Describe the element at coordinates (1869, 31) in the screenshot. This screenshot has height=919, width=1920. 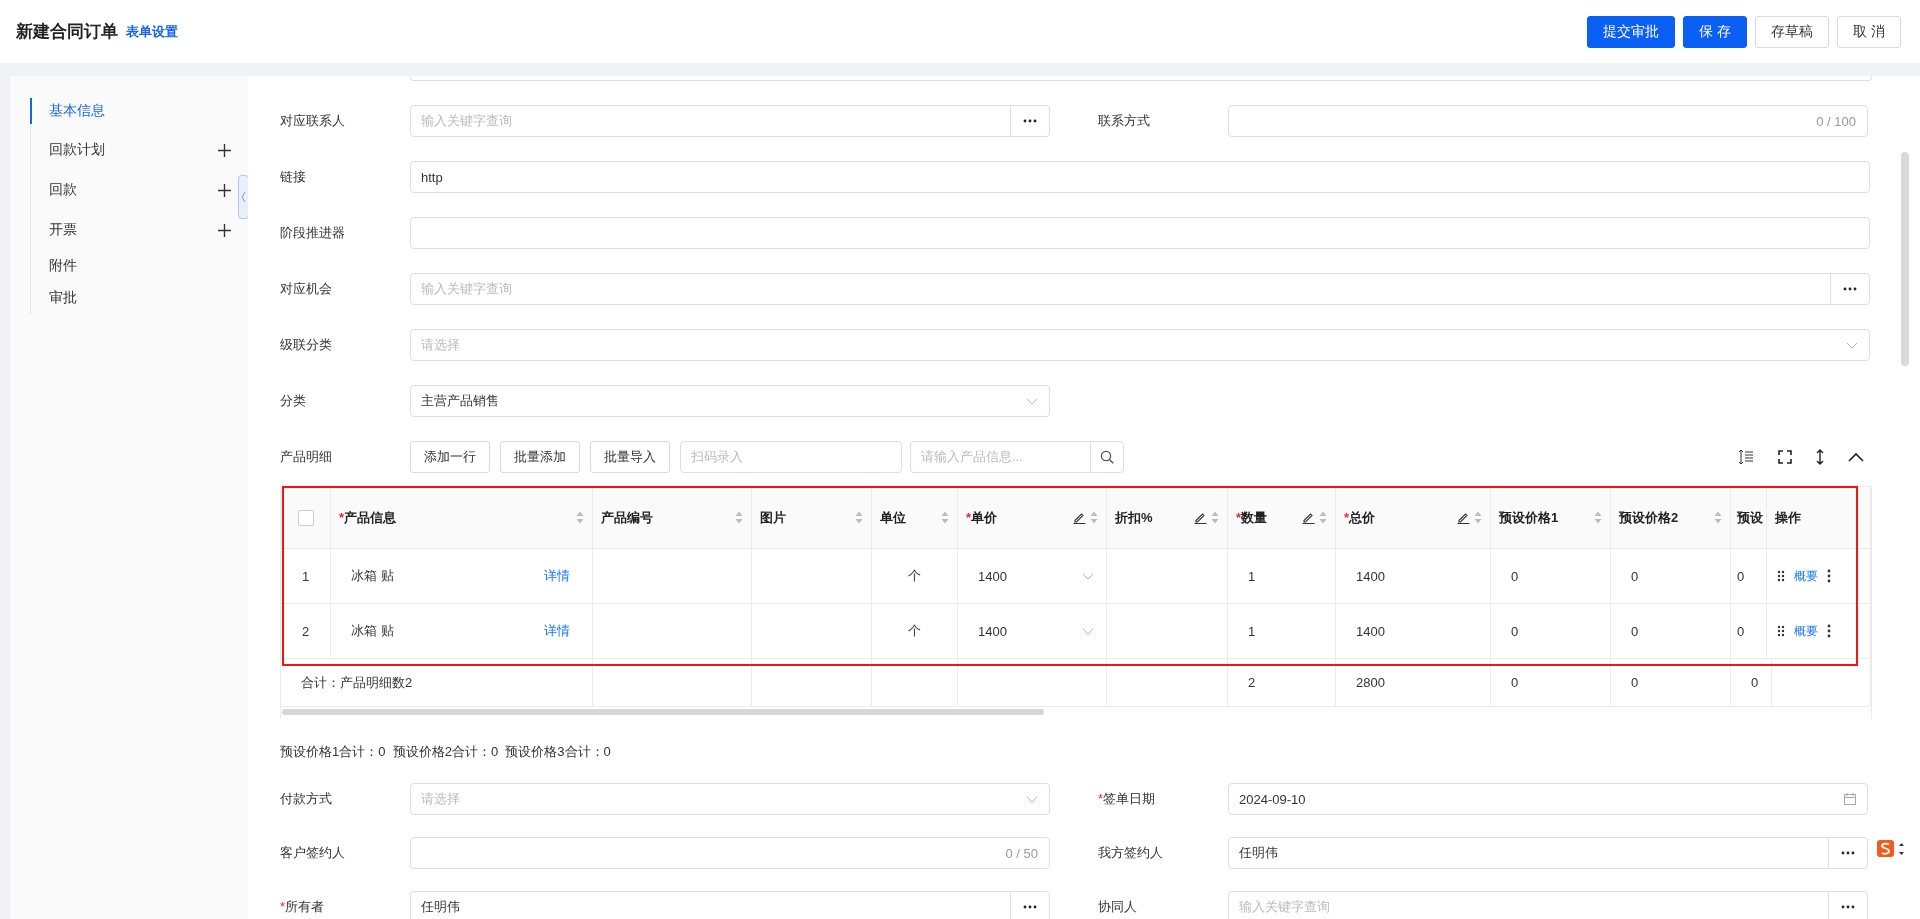
I see `header-button: 取 消` at that location.